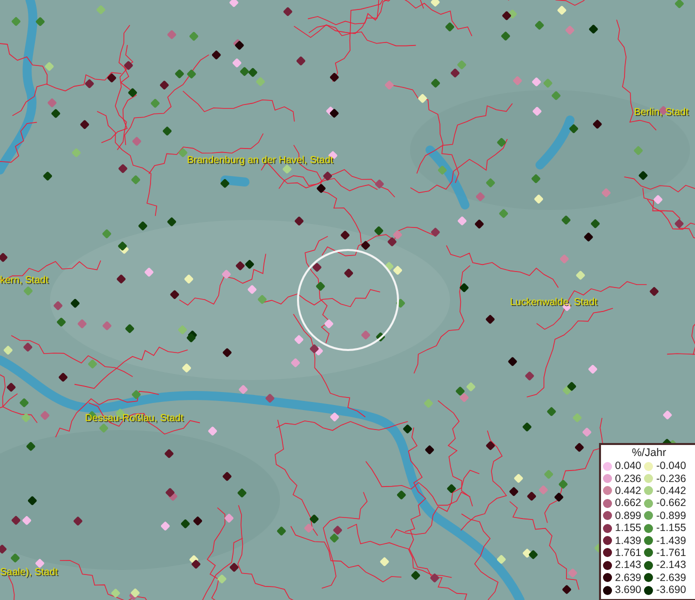  I want to click on legend-value: 0.442, so click(628, 490).